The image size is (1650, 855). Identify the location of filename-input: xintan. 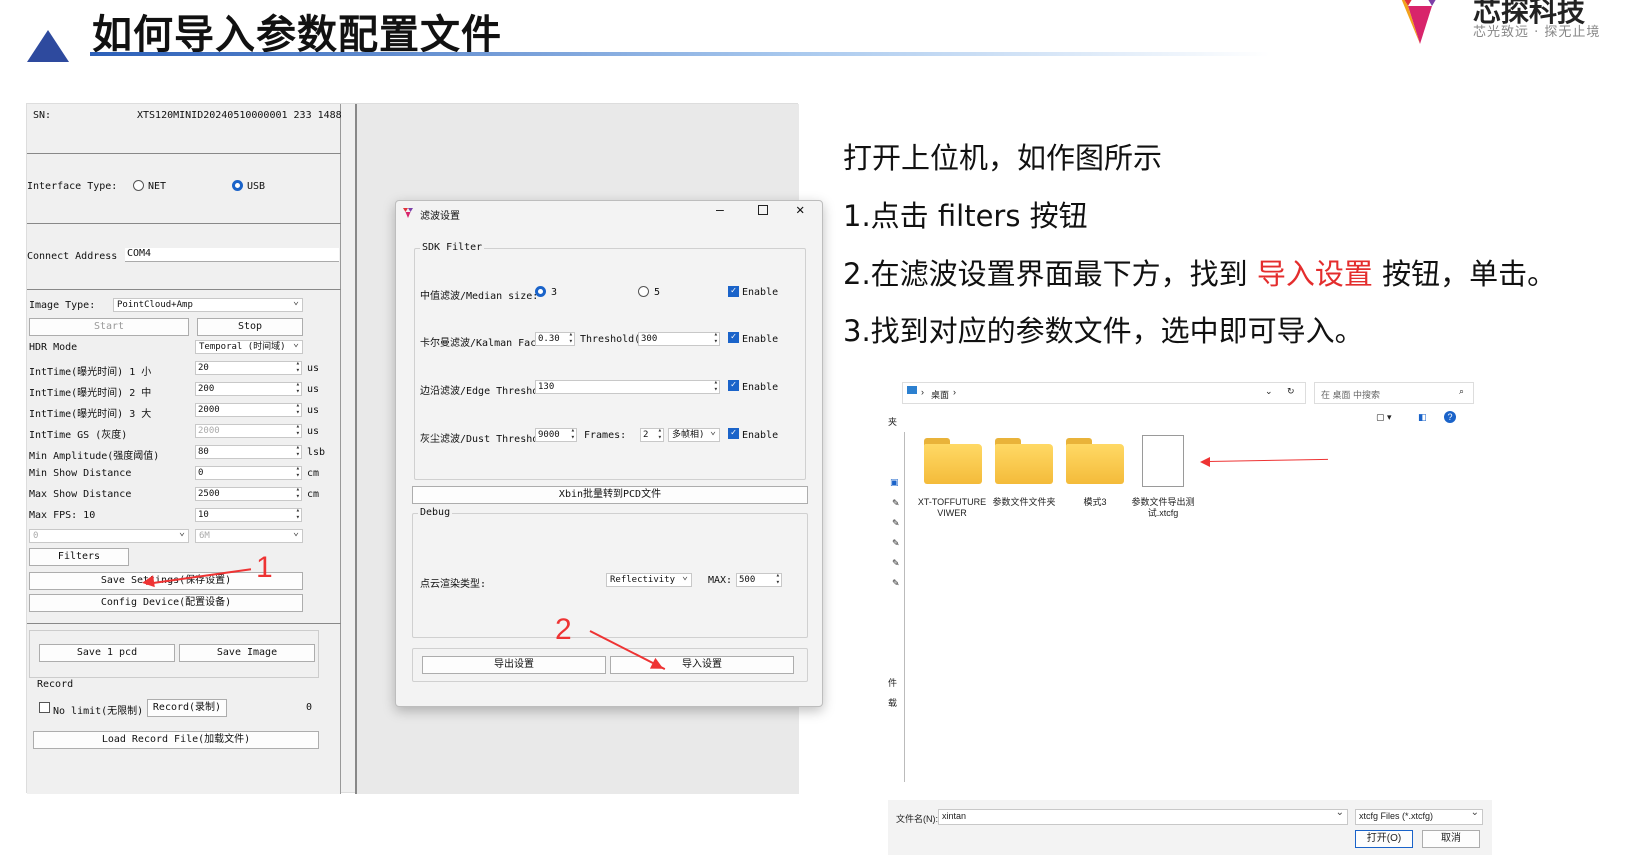
(1143, 817).